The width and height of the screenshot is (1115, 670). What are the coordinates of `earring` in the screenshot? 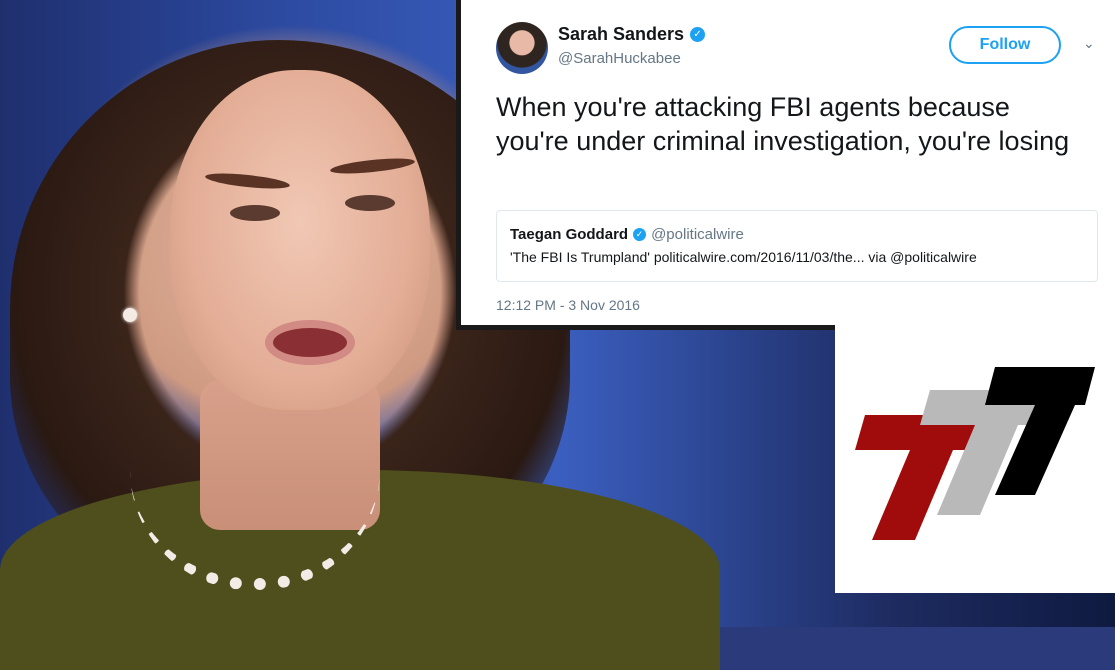 It's located at (130, 315).